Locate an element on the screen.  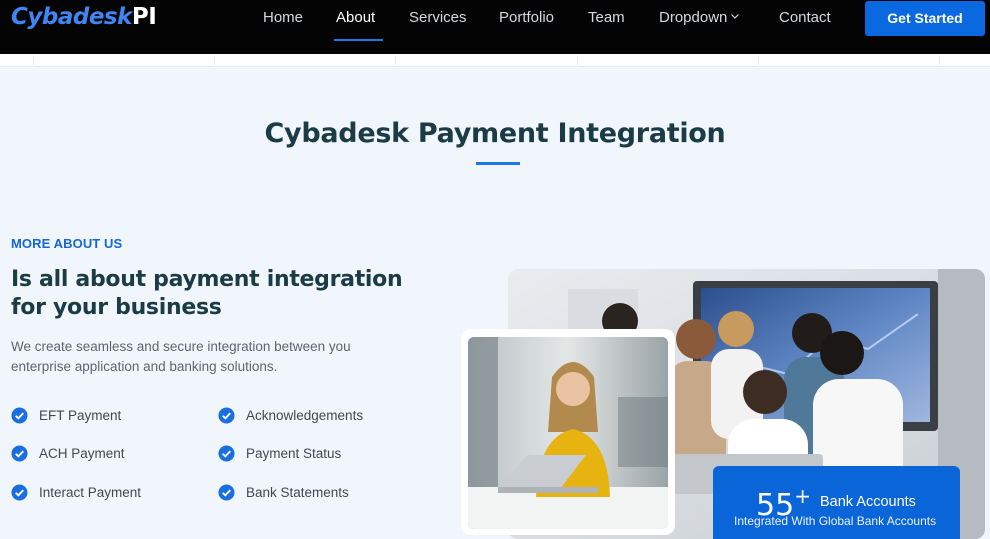
active-nav-indicator is located at coordinates (358, 40).